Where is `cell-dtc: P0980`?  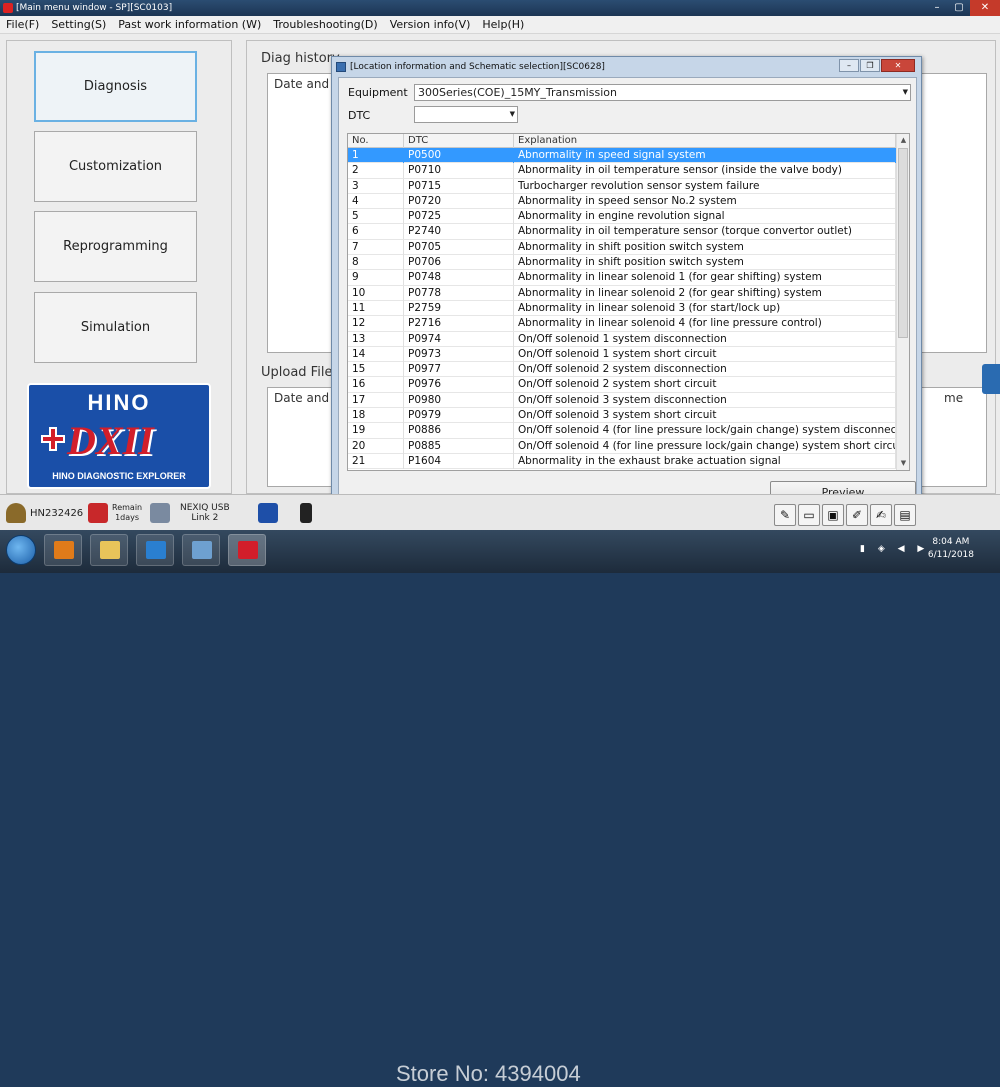
cell-dtc: P0980 is located at coordinates (459, 400).